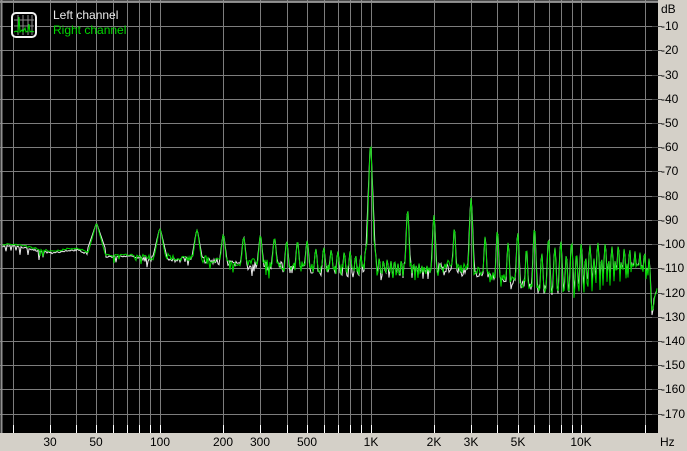 The image size is (687, 451). I want to click on x-tick-label: 500, so click(307, 442).